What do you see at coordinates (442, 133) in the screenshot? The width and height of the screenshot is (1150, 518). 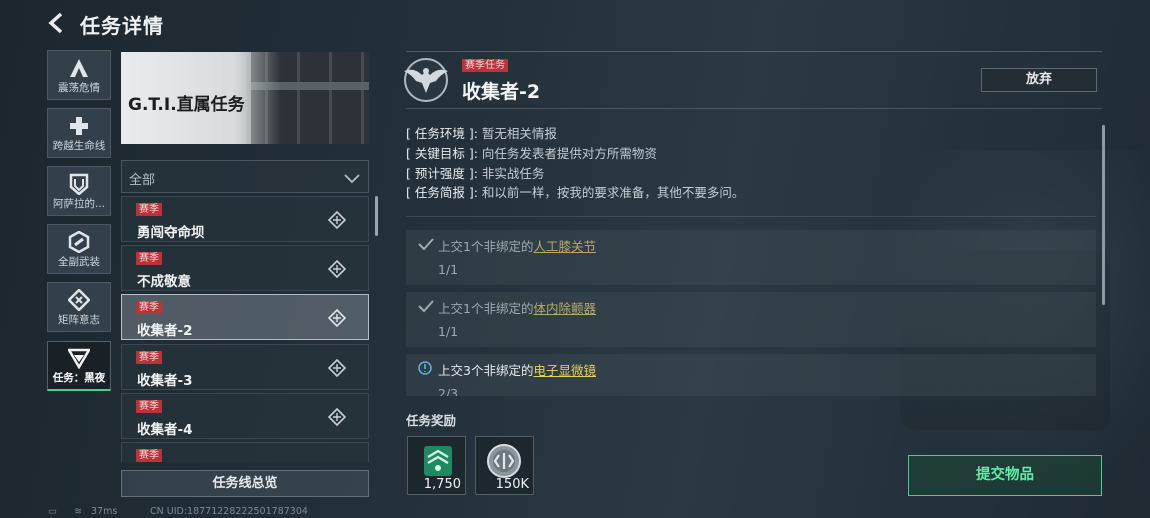 I see `info-key: [ 任务环境 ]:` at bounding box center [442, 133].